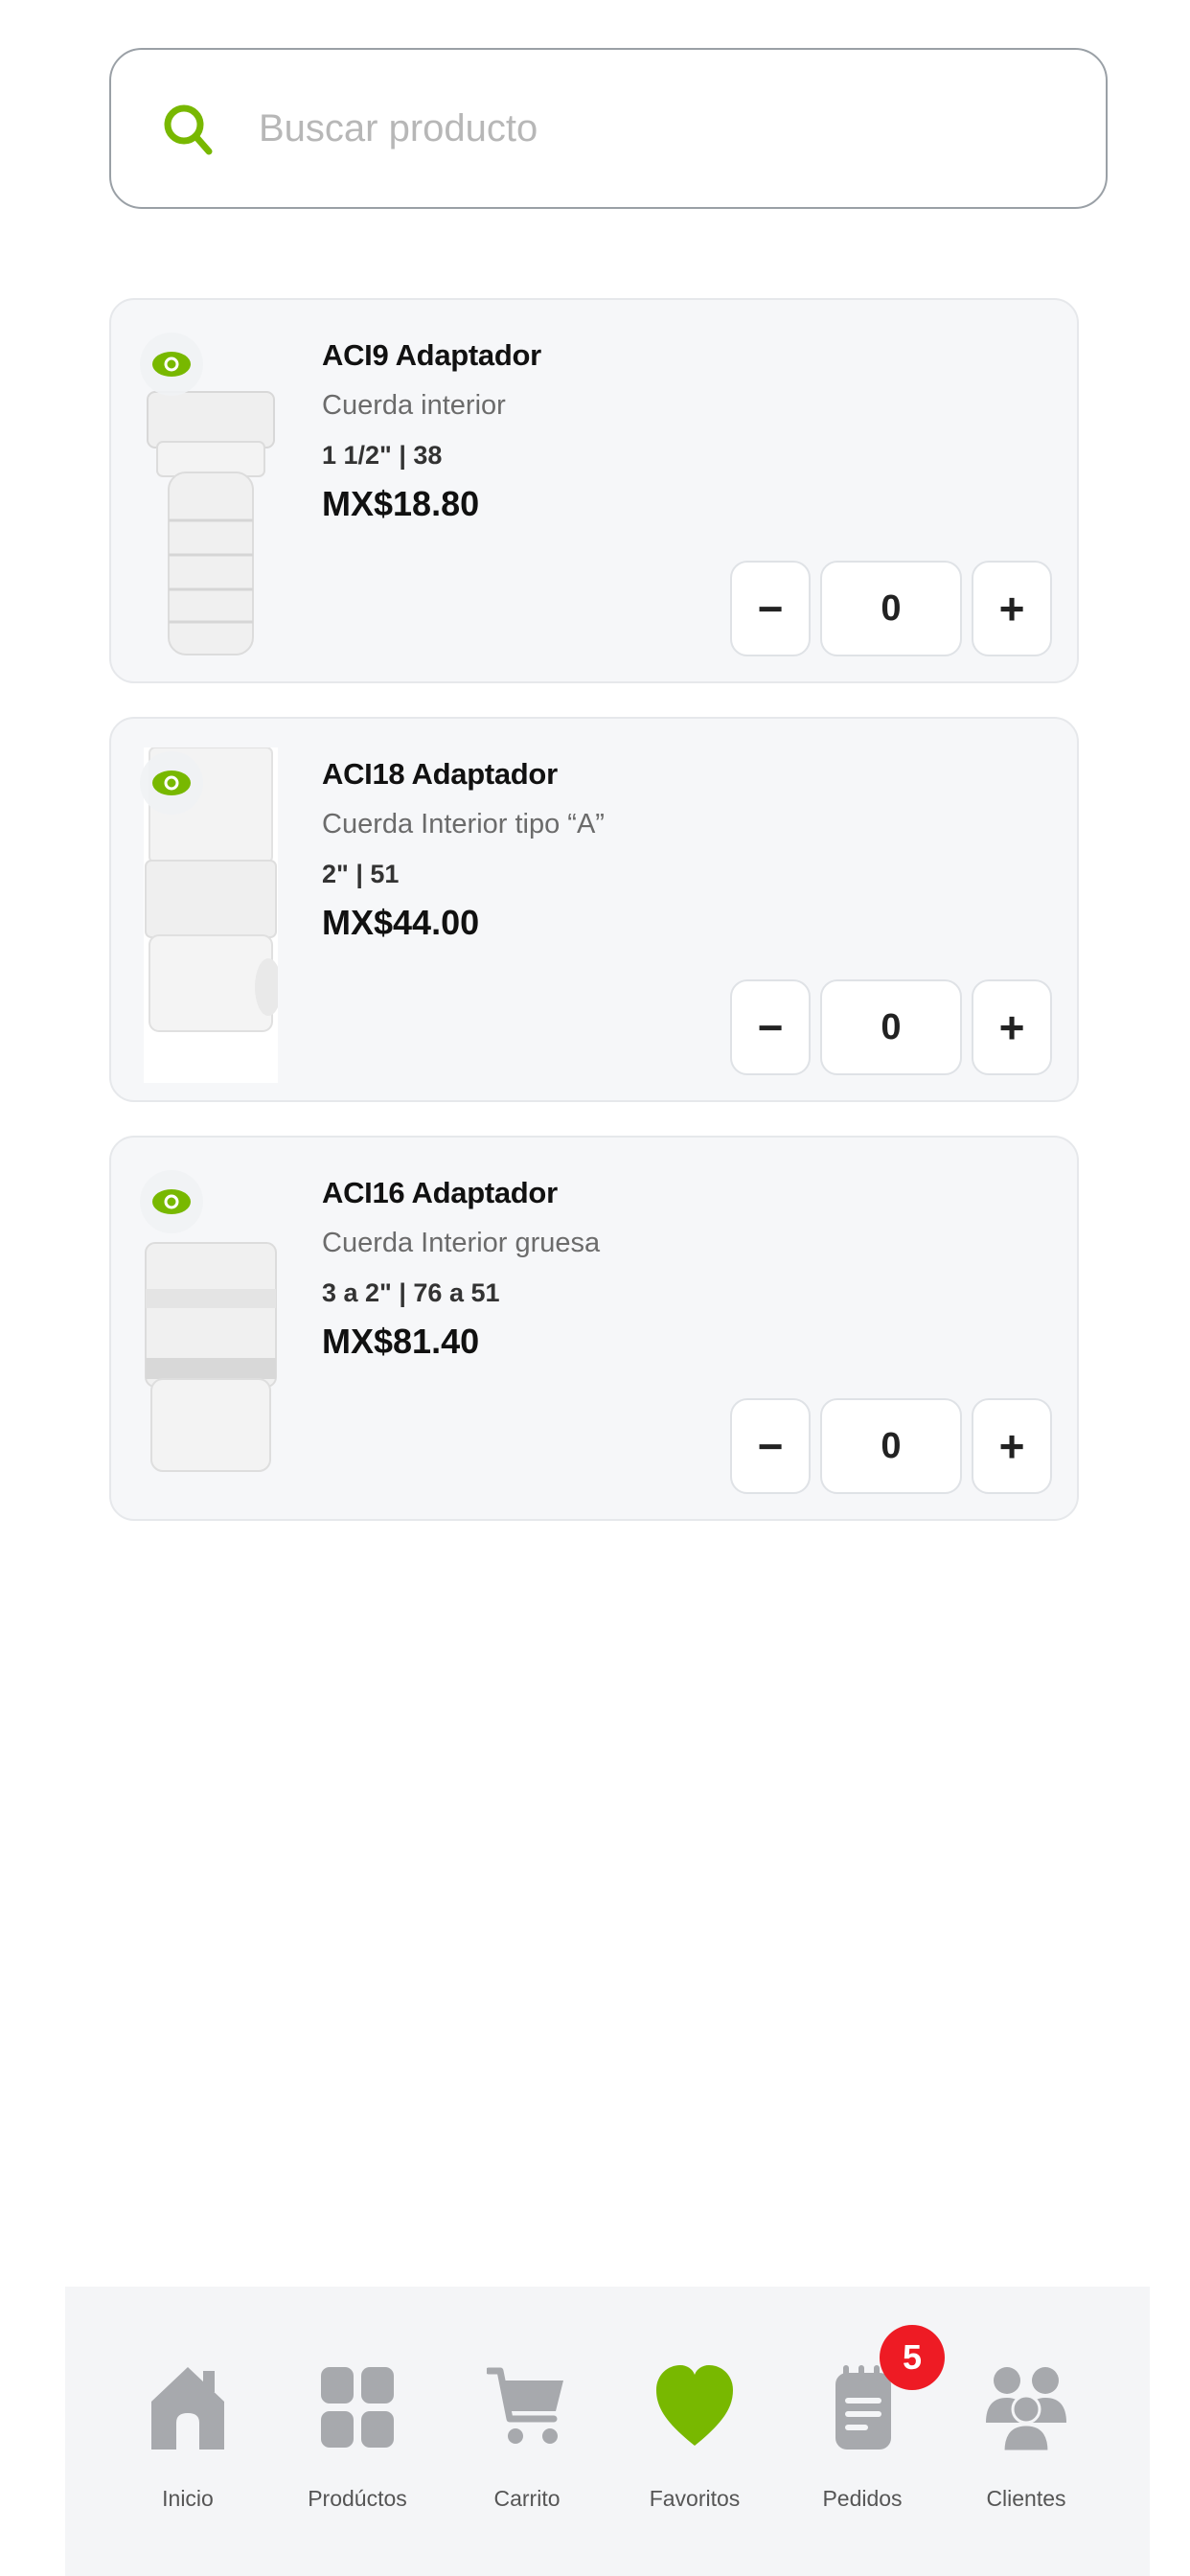 The width and height of the screenshot is (1190, 2576). I want to click on product-description: Cuerda interior, so click(414, 405).